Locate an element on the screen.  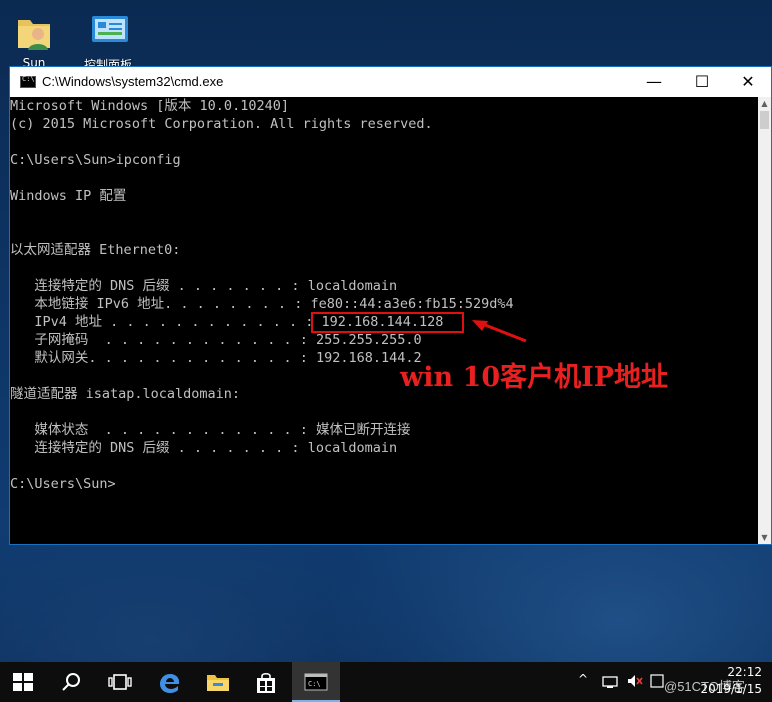
console-line: Microsoft Windows [版本 10.0.10240] is located at coordinates (149, 106).